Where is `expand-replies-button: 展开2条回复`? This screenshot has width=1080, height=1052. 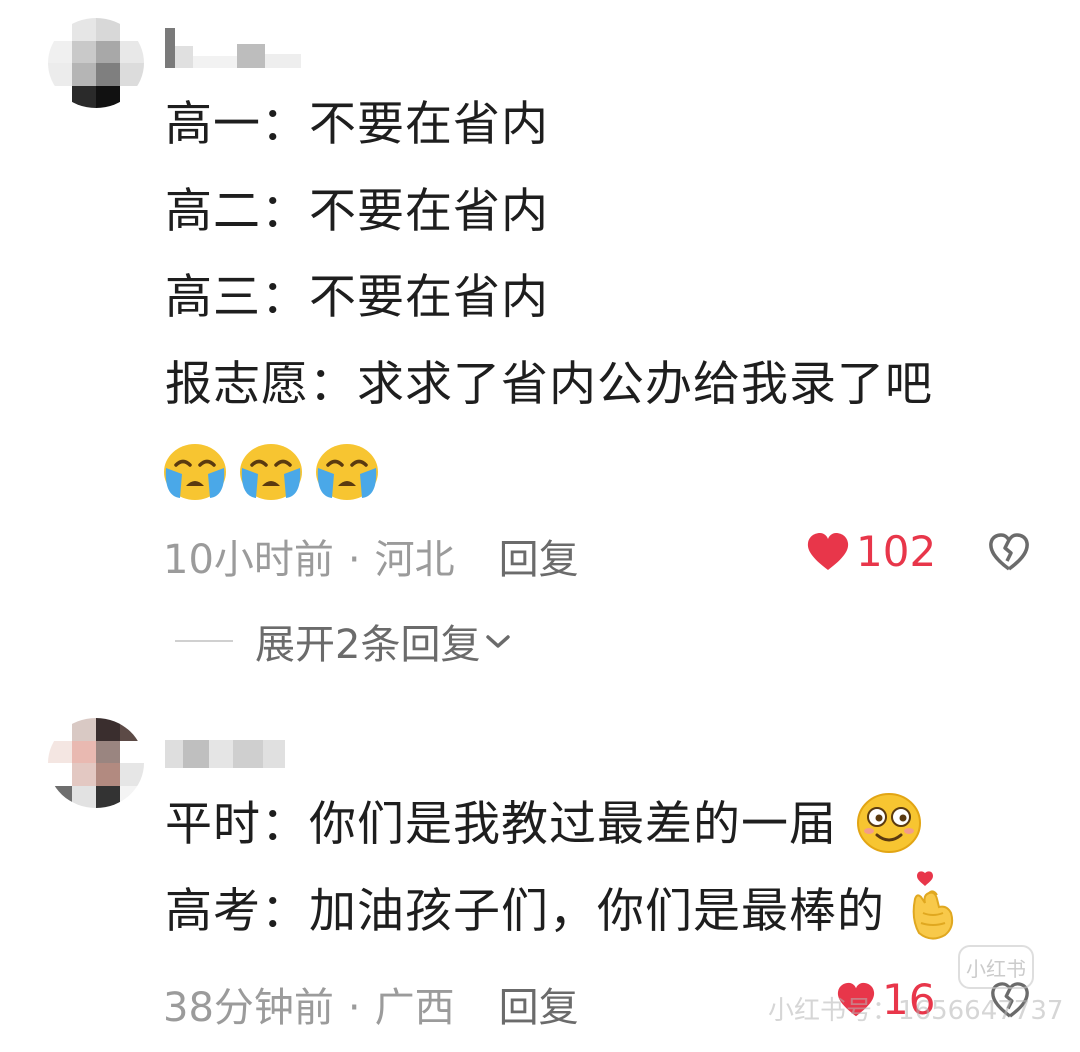
expand-replies-button: 展开2条回复 is located at coordinates (343, 641).